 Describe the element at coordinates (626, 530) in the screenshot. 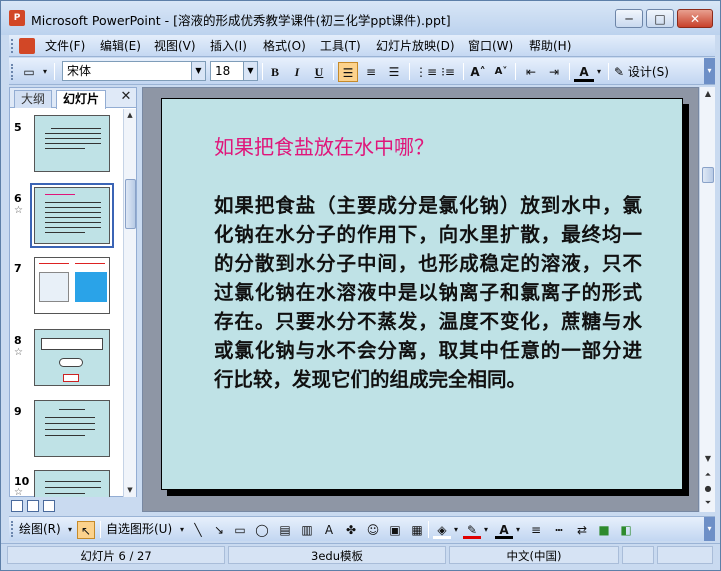

I see `3d-style-icon: ◧` at that location.